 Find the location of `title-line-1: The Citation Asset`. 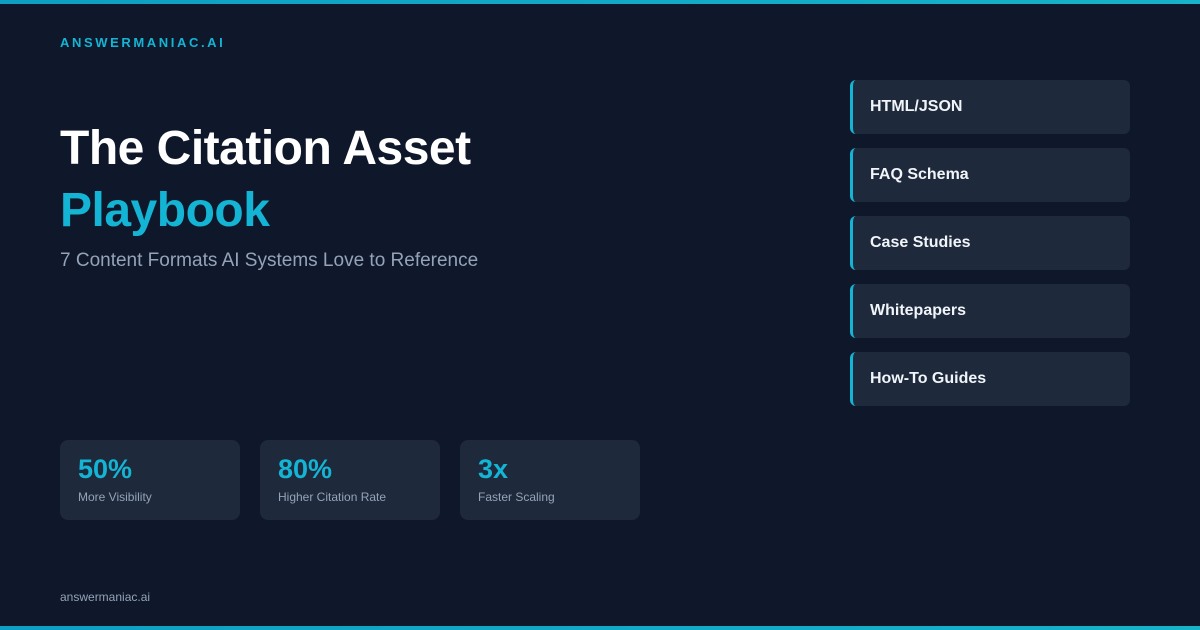

title-line-1: The Citation Asset is located at coordinates (265, 148).